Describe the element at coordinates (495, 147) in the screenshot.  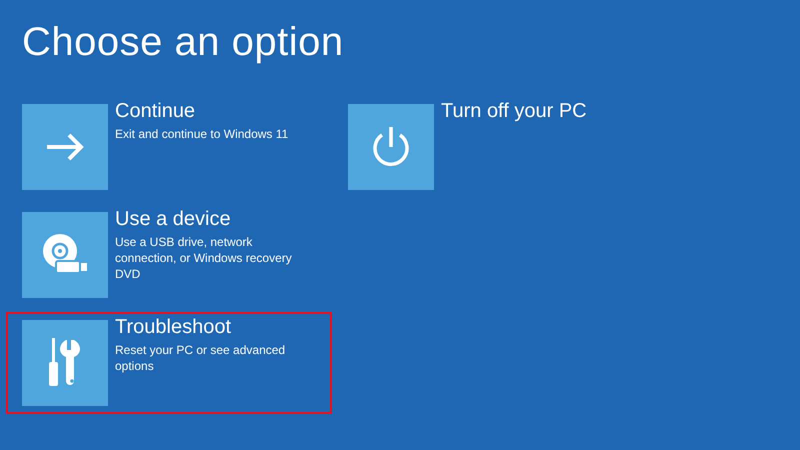
I see `option-button: Turn off your PC` at that location.